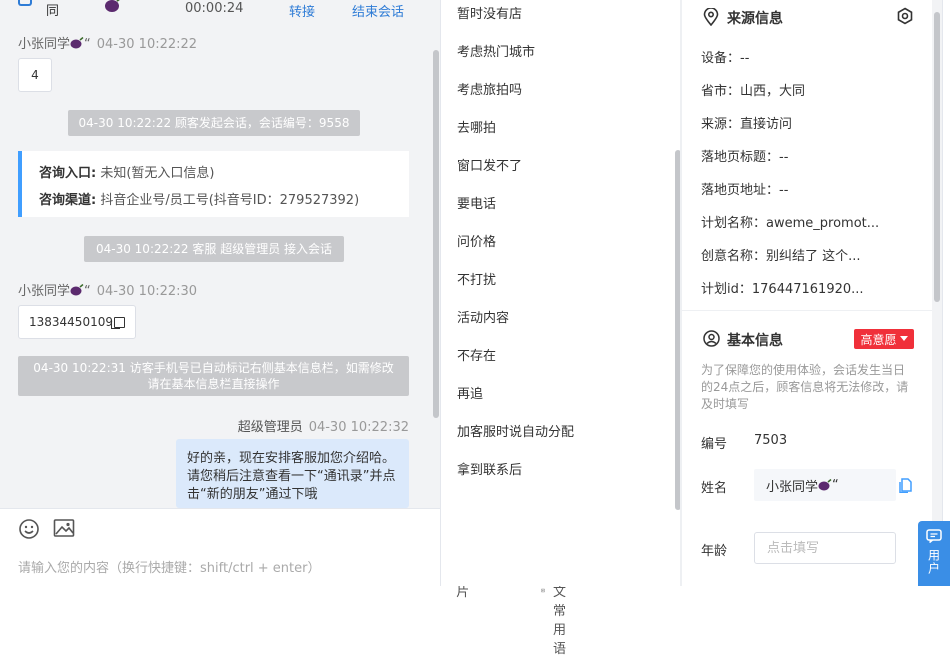  What do you see at coordinates (68, 200) in the screenshot?
I see `channel-label: 咨询渠道:` at bounding box center [68, 200].